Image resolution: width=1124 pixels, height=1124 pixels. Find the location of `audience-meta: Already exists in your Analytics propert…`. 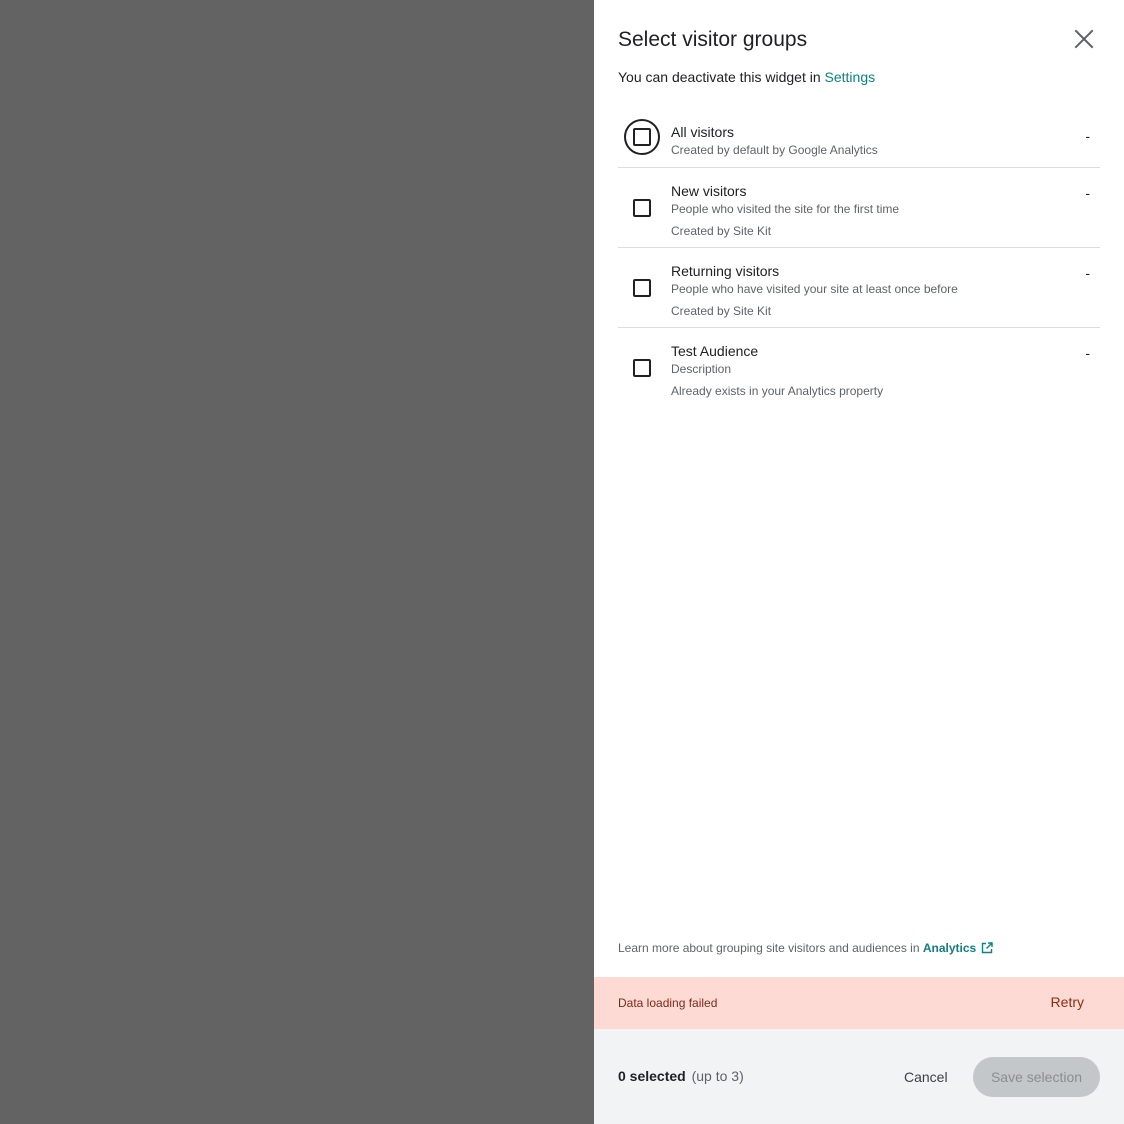

audience-meta: Already exists in your Analytics propert… is located at coordinates (777, 391).